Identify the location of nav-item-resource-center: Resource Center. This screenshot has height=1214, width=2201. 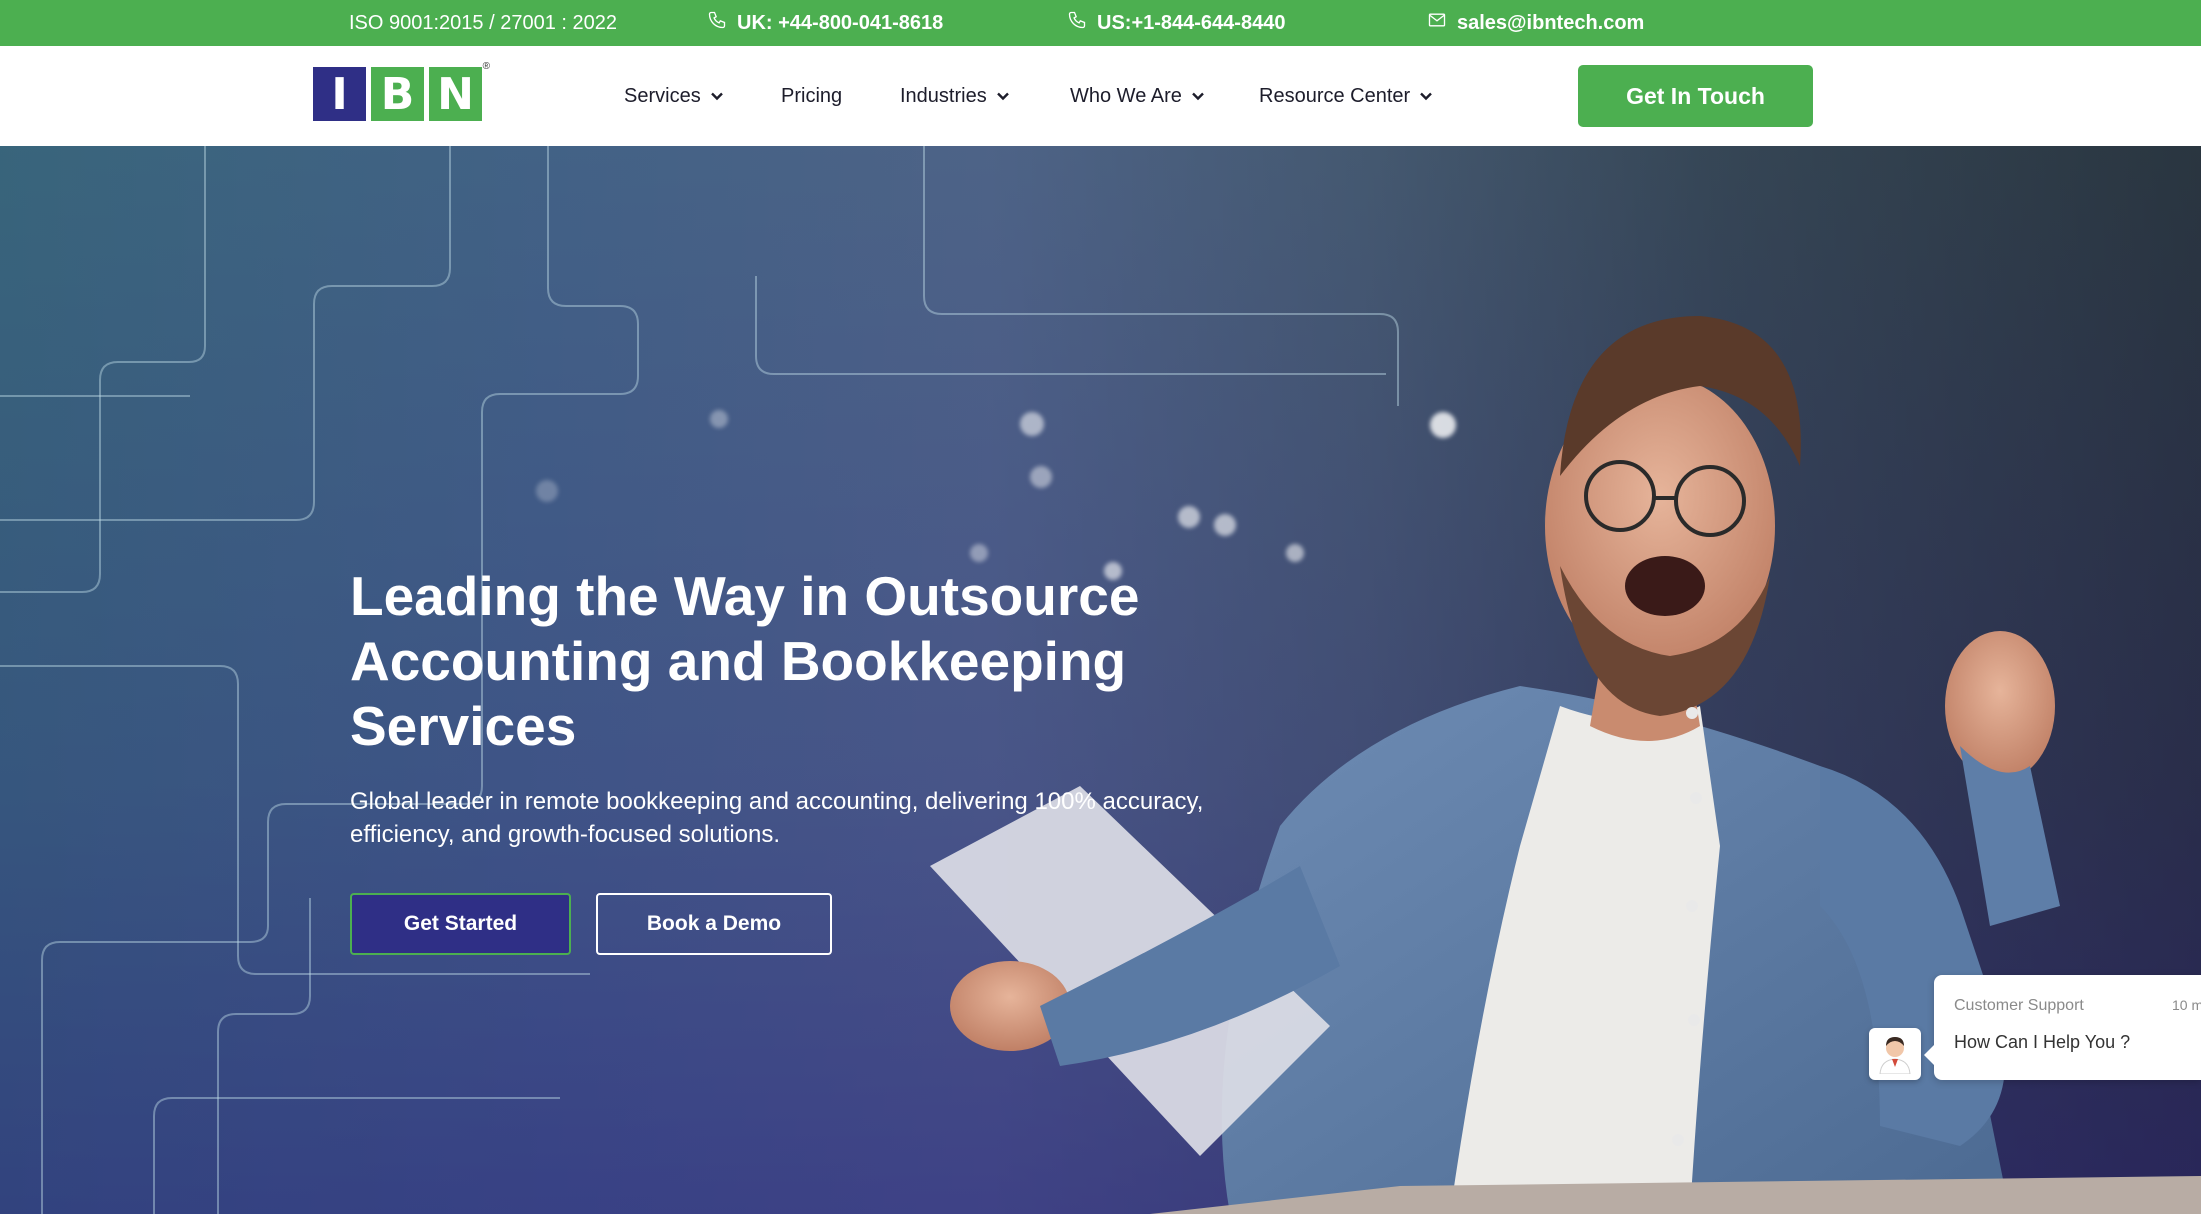
(1346, 96).